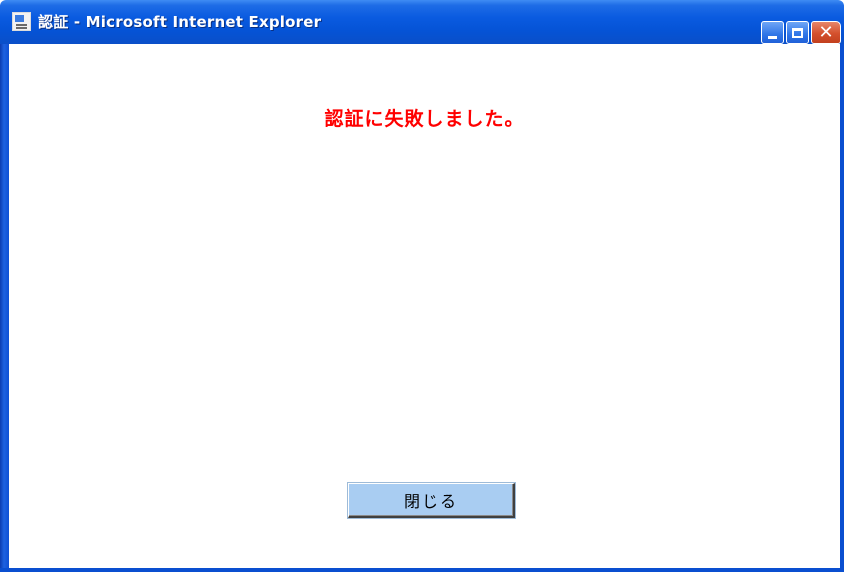  I want to click on minimize-icon, so click(772, 37).